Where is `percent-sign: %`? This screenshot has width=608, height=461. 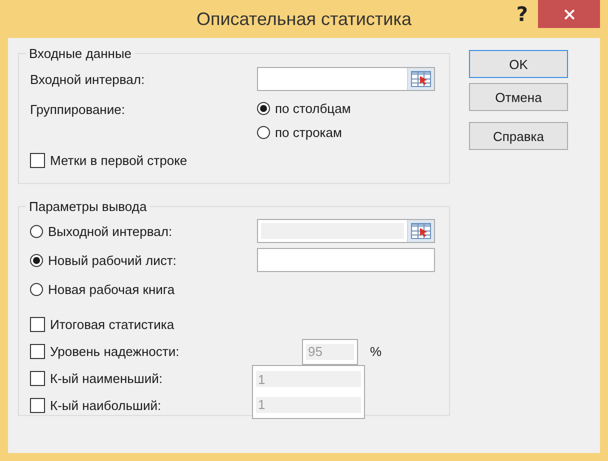
percent-sign: % is located at coordinates (376, 351).